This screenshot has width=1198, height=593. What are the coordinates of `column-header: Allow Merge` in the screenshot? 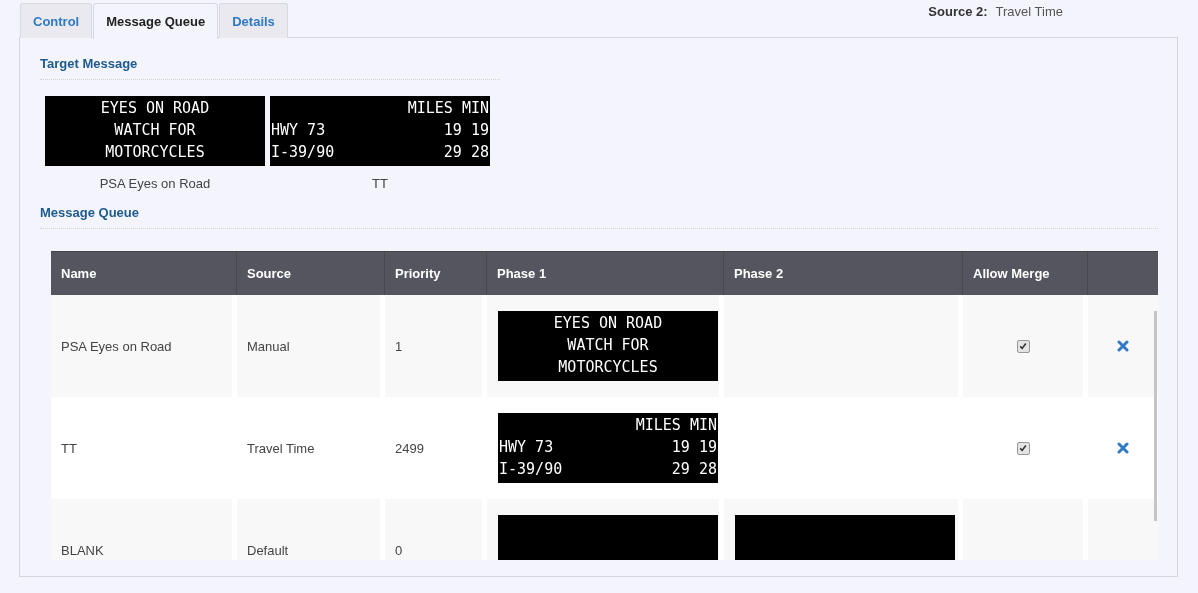 It's located at (1011, 273).